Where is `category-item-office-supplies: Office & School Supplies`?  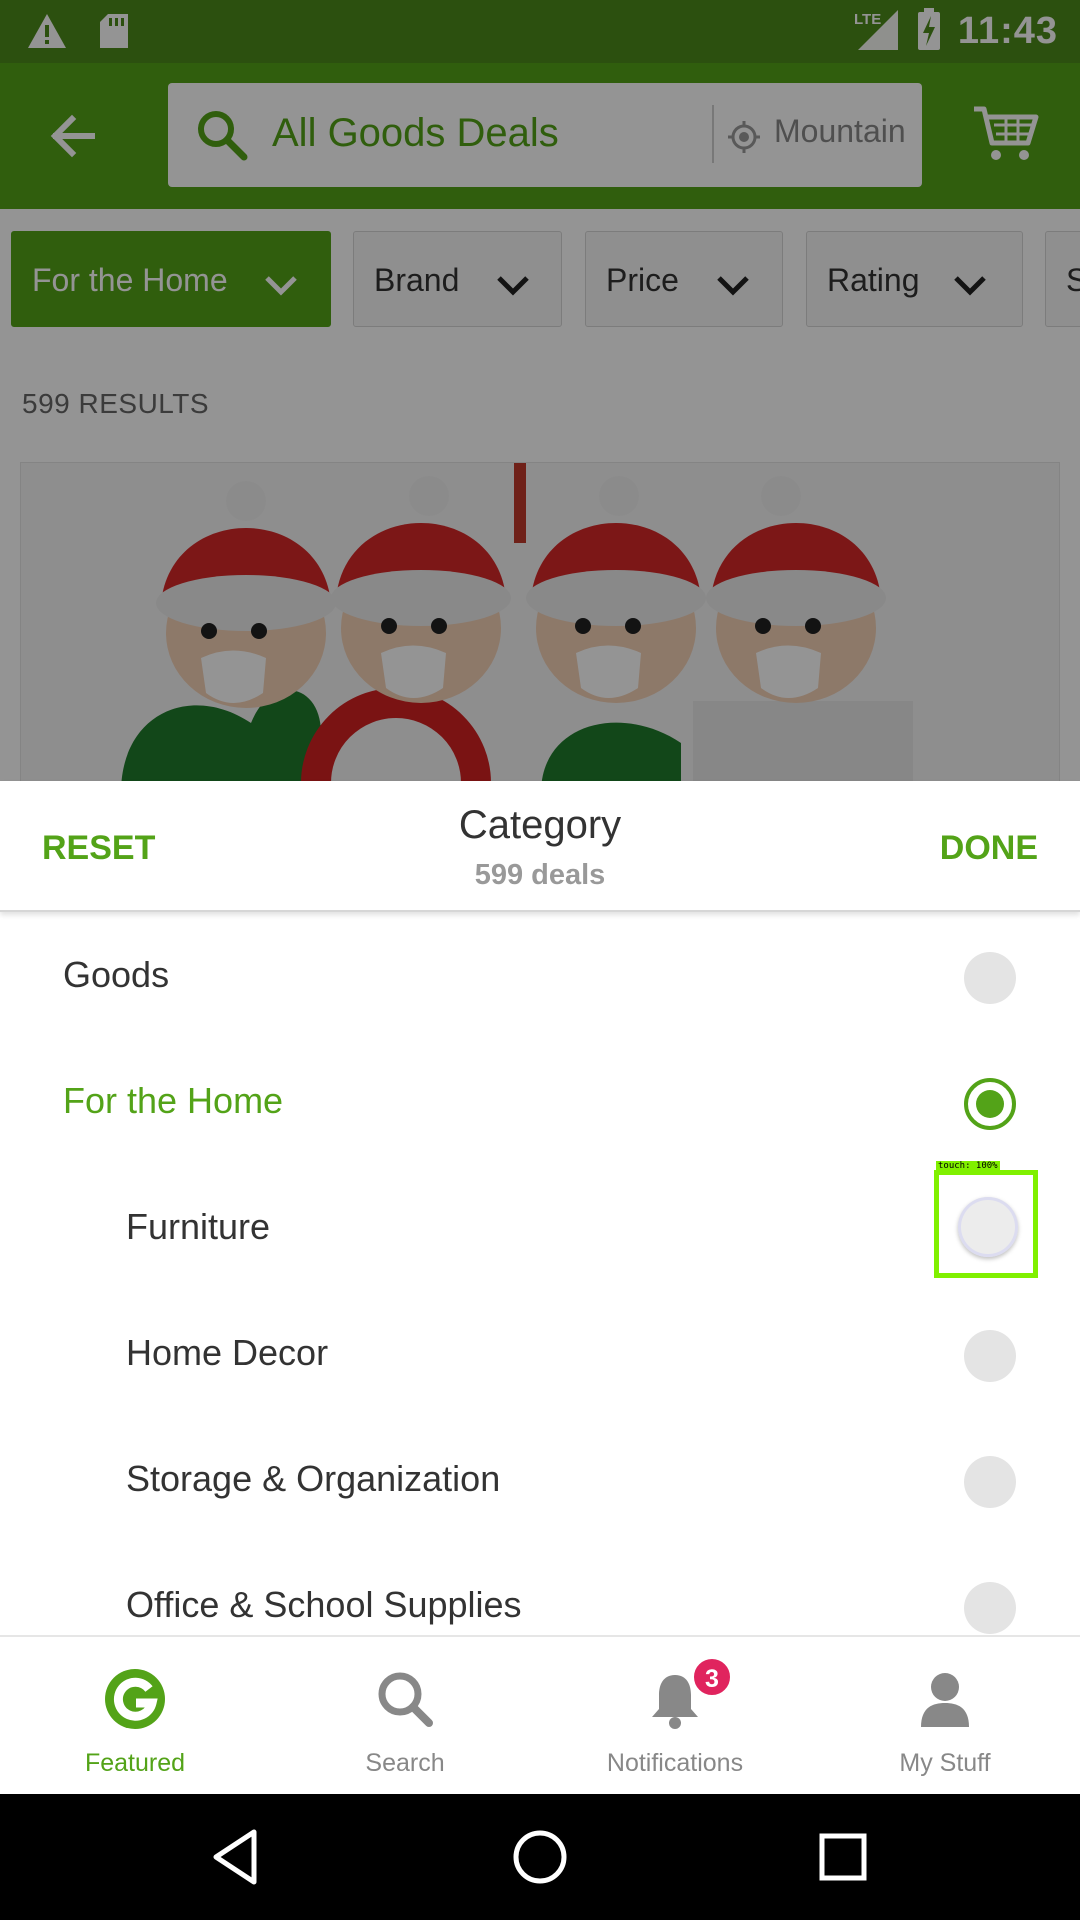
category-item-office-supplies: Office & School Supplies is located at coordinates (540, 1589).